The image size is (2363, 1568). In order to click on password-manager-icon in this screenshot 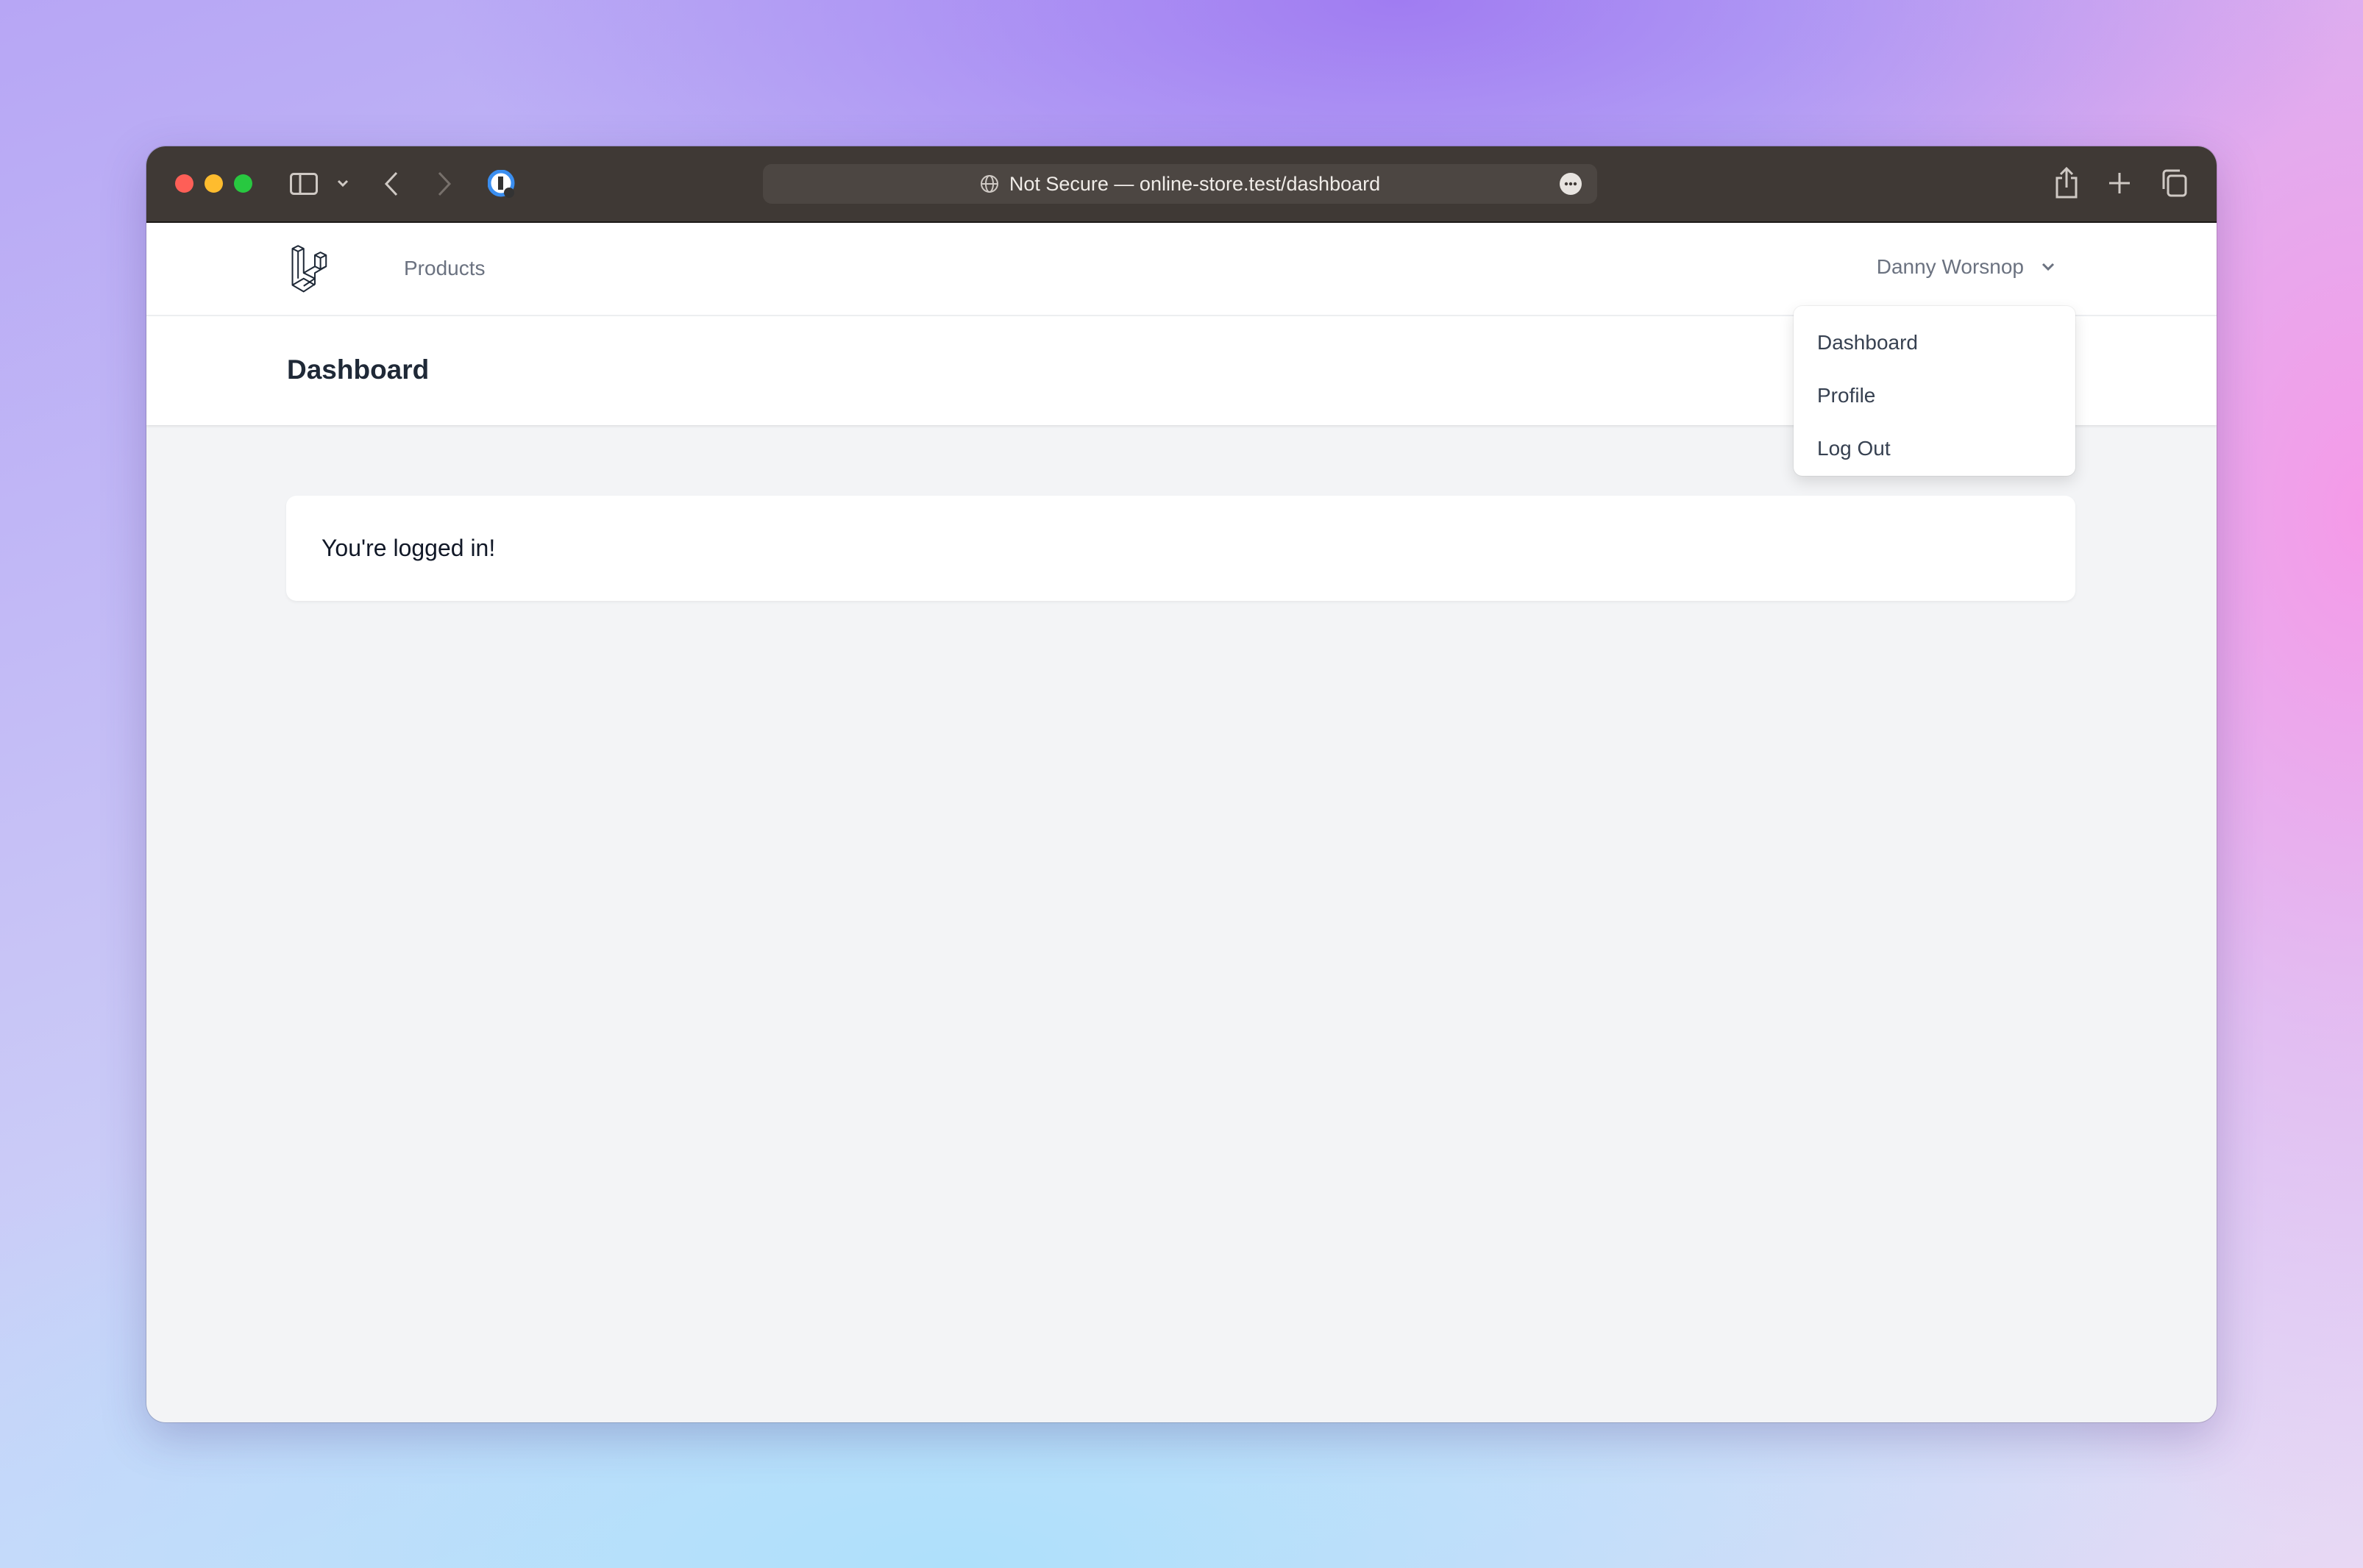, I will do `click(503, 184)`.